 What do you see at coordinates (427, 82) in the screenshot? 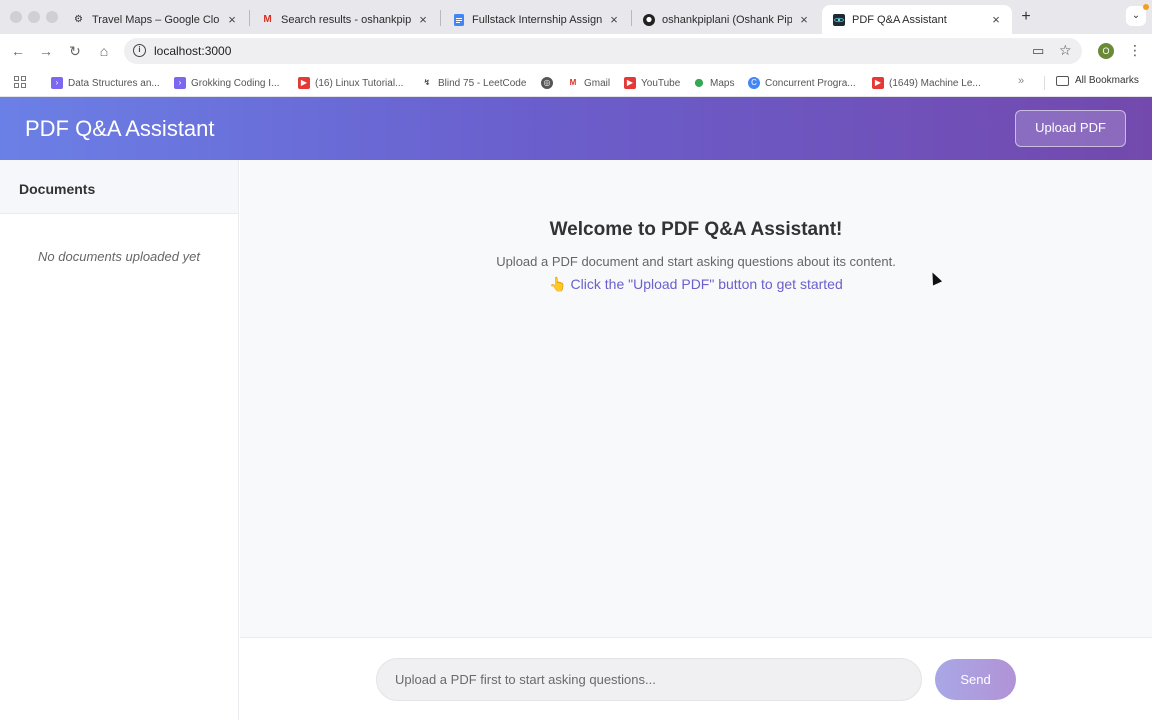
I see `leetcode-icon: ↯` at bounding box center [427, 82].